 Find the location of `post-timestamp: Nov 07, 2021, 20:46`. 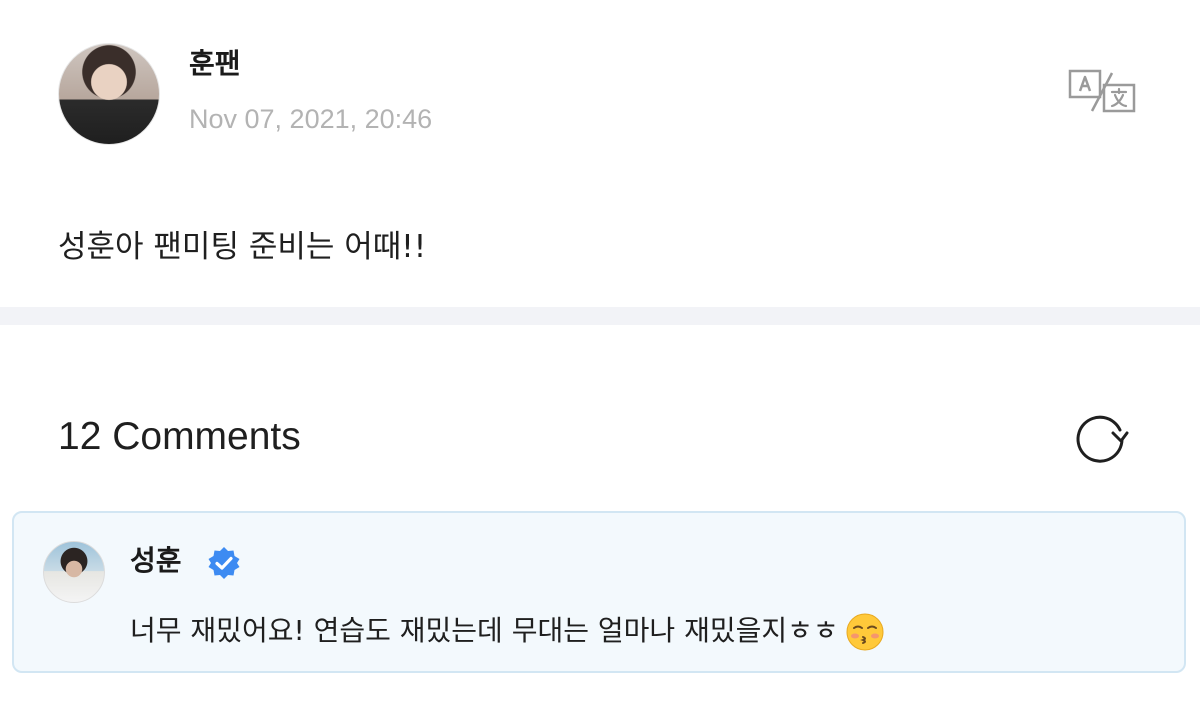

post-timestamp: Nov 07, 2021, 20:46 is located at coordinates (311, 119).